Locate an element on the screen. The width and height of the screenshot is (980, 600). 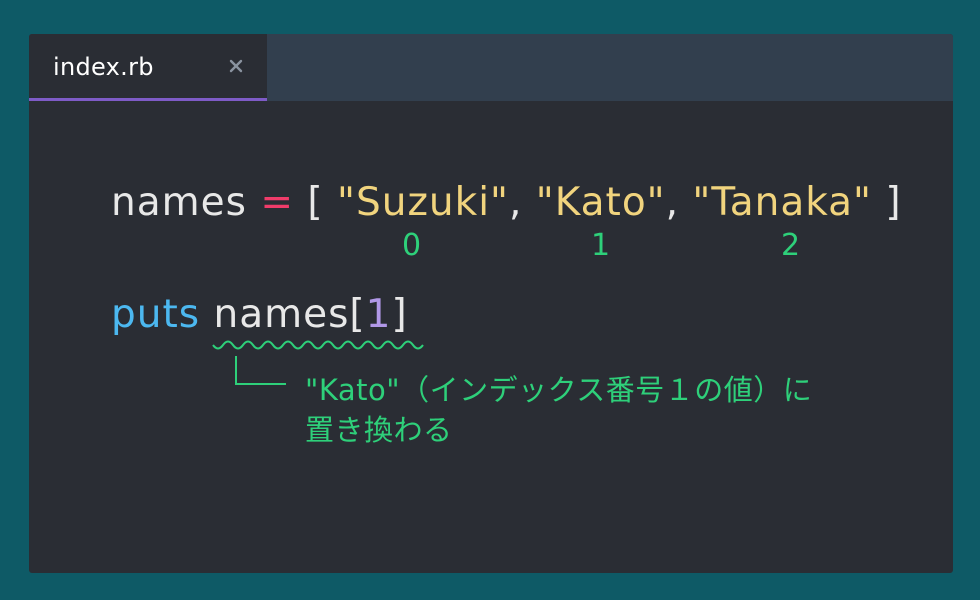
tab-title: index.rb is located at coordinates (103, 67).